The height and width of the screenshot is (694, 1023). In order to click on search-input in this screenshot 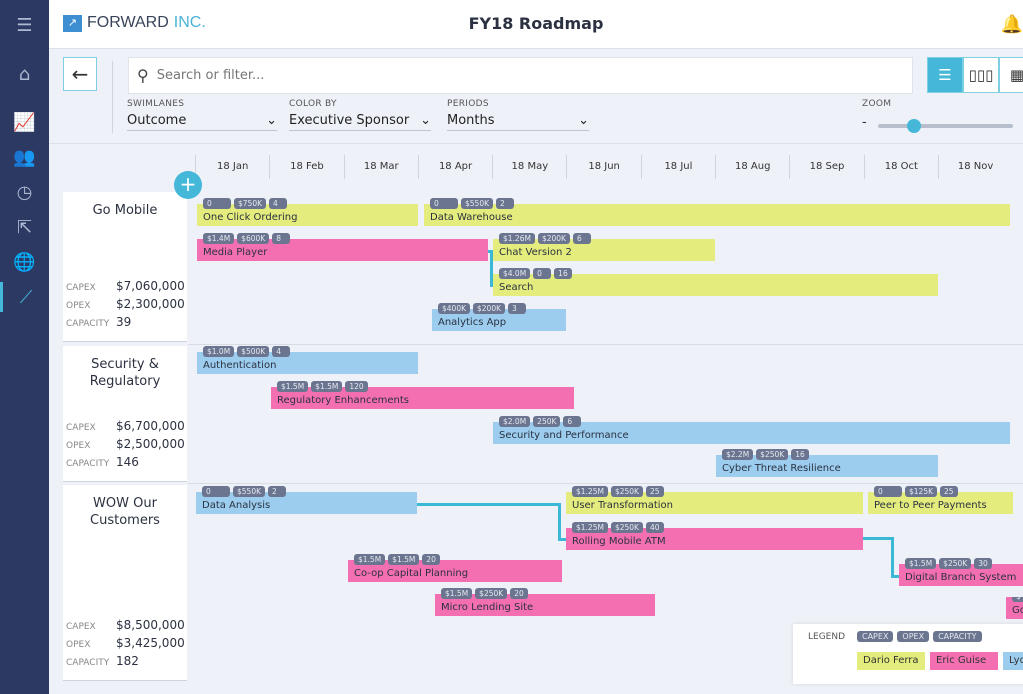, I will do `click(506, 75)`.